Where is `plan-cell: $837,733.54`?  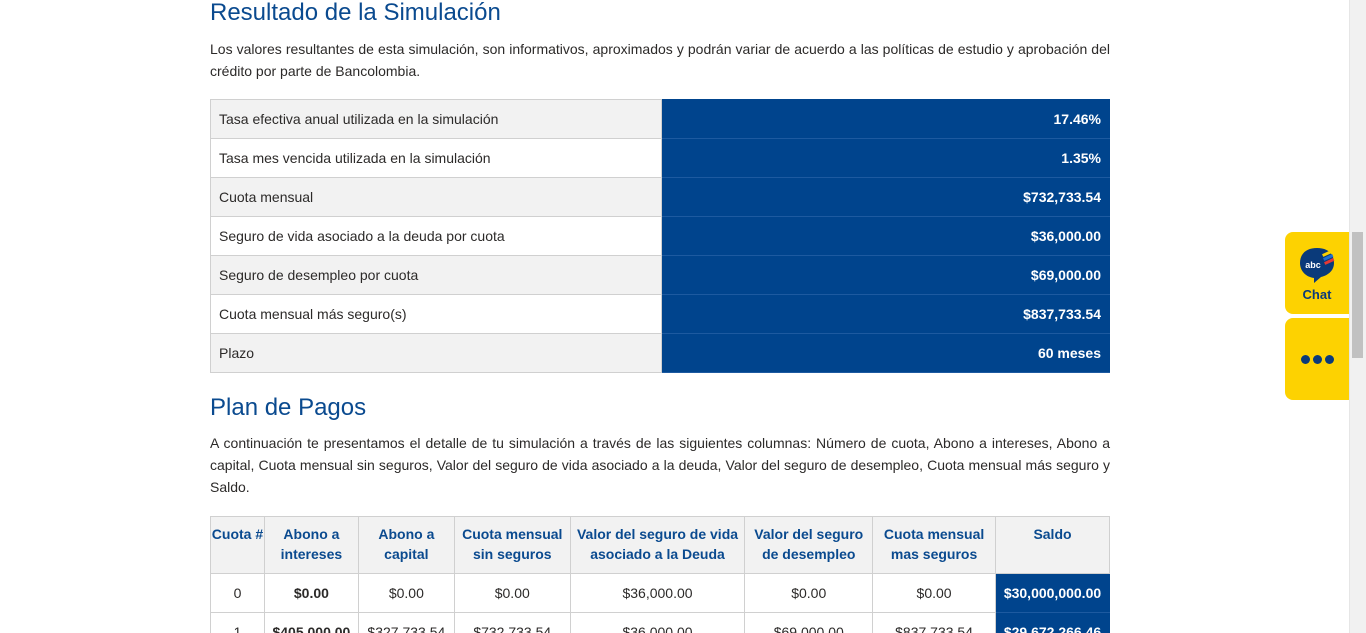
plan-cell: $837,733.54 is located at coordinates (934, 622).